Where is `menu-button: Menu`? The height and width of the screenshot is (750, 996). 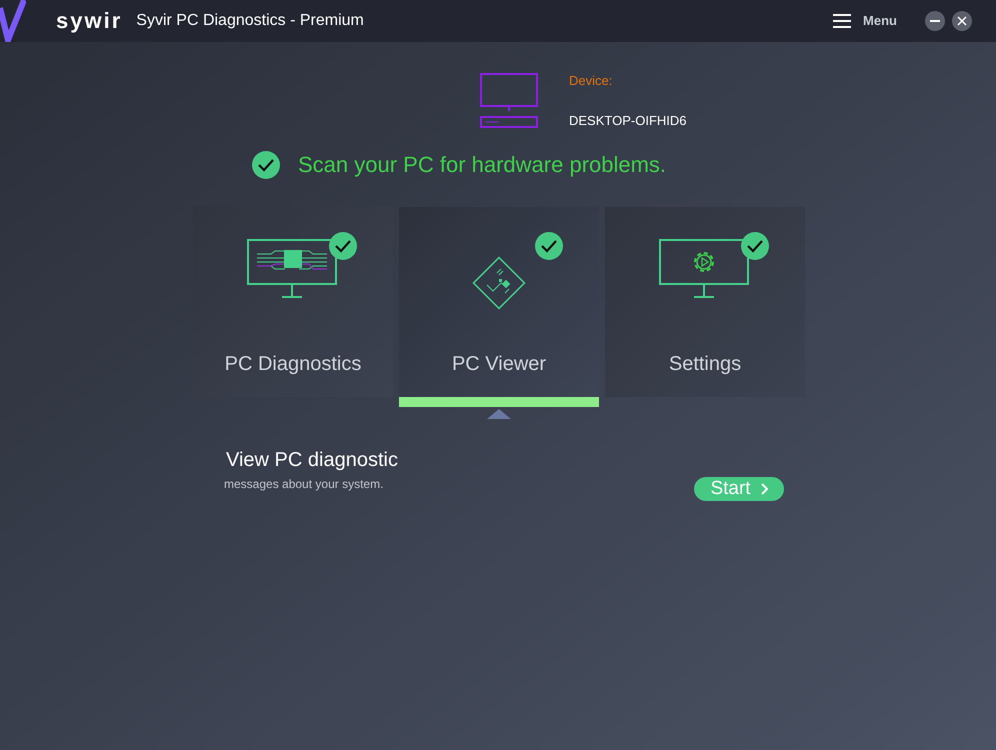 menu-button: Menu is located at coordinates (865, 21).